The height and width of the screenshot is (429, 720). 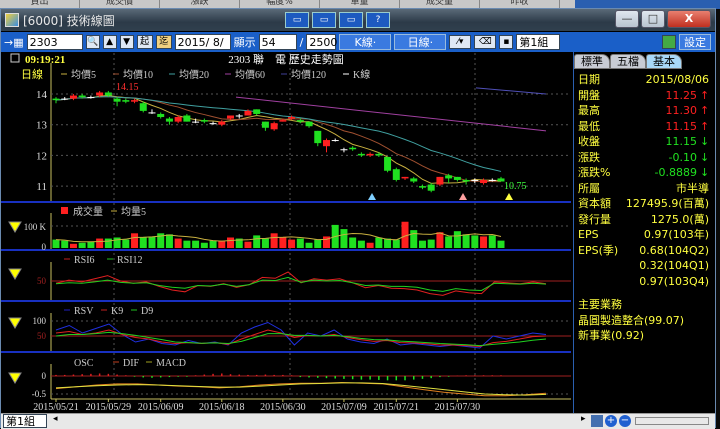 What do you see at coordinates (628, 61) in the screenshot?
I see `tab-five-levels: 五檔` at bounding box center [628, 61].